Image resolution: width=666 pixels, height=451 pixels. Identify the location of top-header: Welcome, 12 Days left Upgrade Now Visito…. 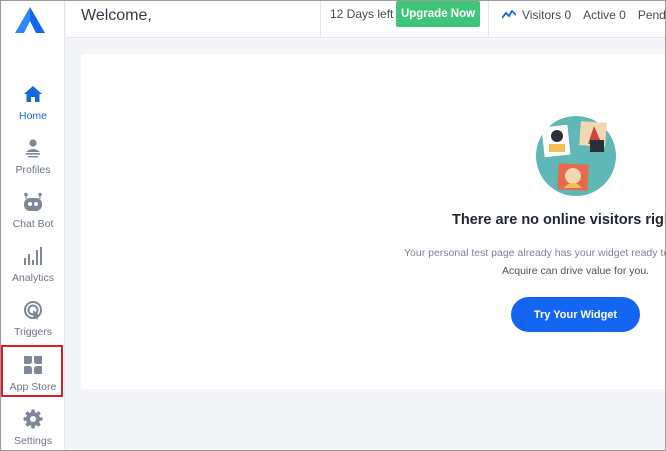
(366, 19).